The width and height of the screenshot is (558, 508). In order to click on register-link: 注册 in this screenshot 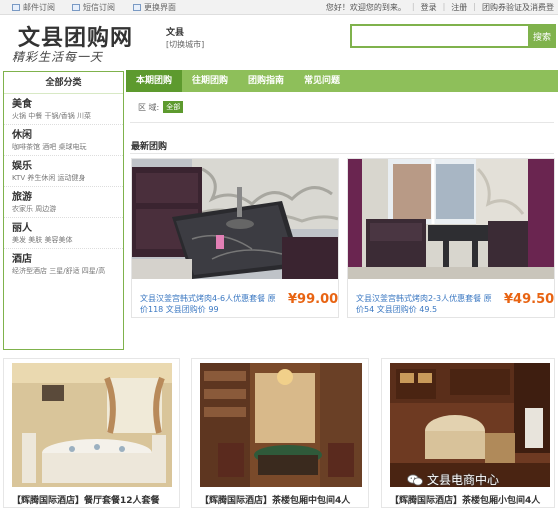, I will do `click(459, 7)`.